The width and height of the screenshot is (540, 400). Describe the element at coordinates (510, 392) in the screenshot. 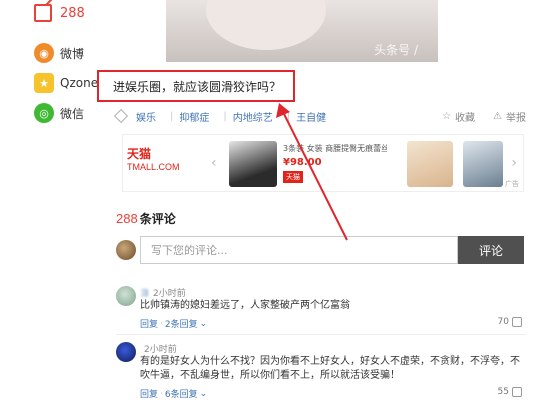

I see `comment-likes: 55` at that location.